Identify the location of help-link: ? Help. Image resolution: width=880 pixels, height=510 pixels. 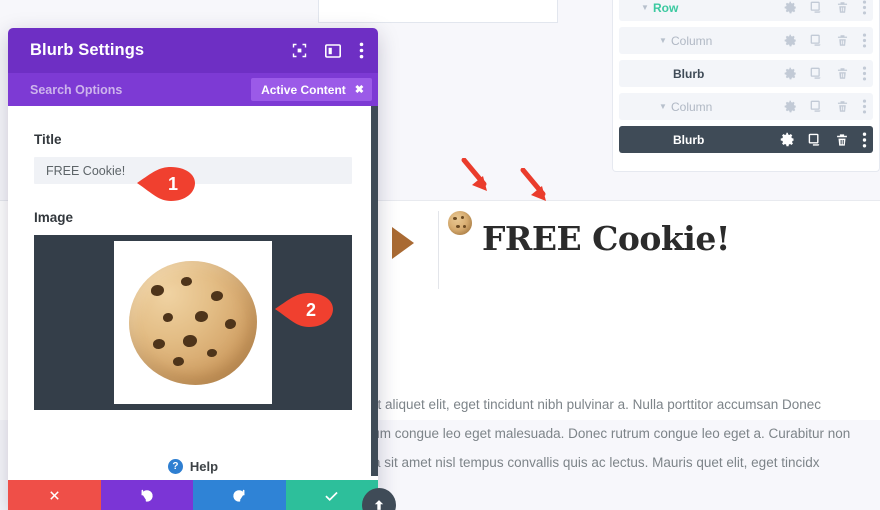
(193, 466).